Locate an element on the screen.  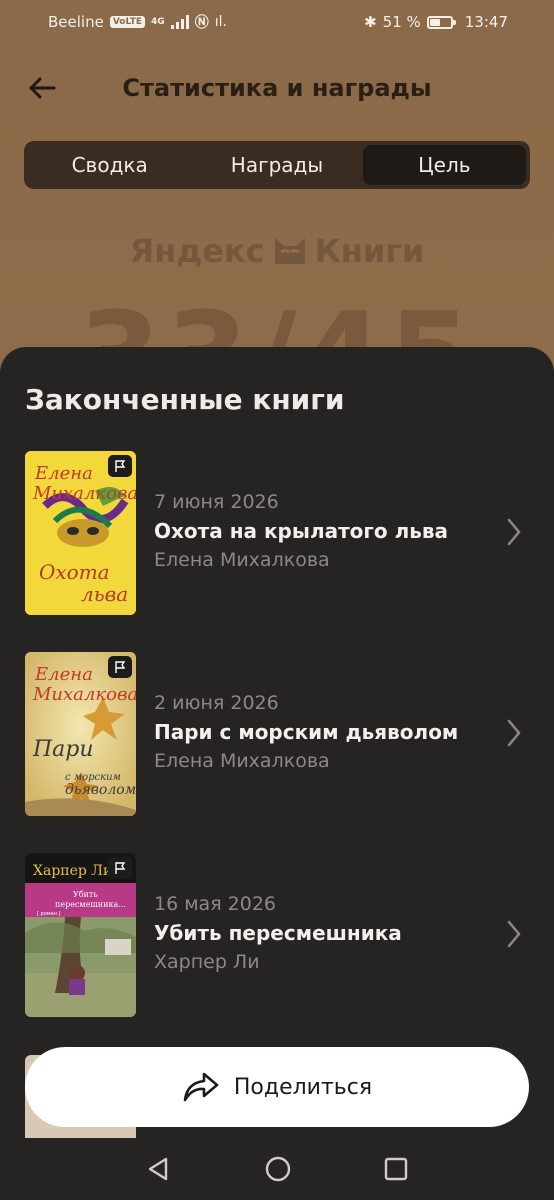
network-type: 4G is located at coordinates (158, 22).